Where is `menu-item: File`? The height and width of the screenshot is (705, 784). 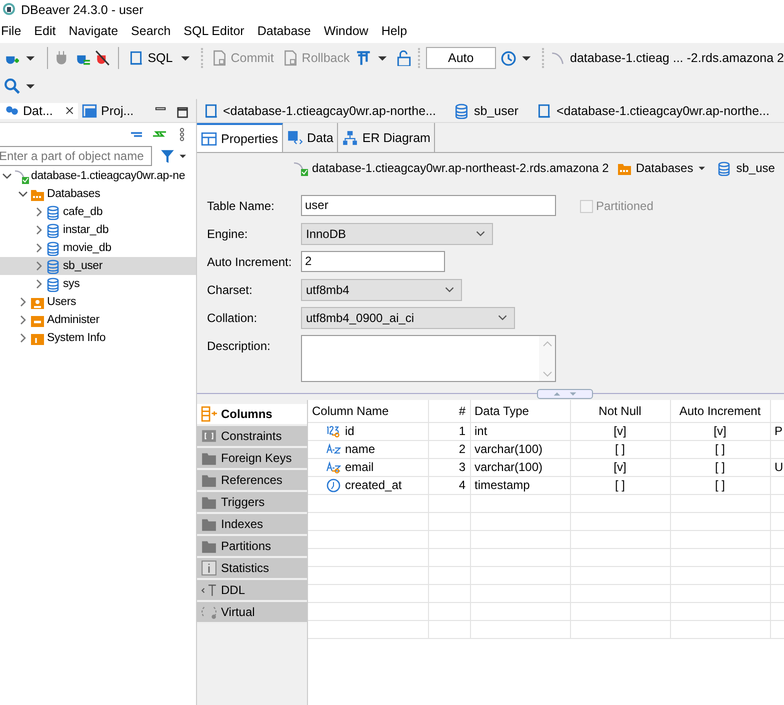
menu-item: File is located at coordinates (14, 31).